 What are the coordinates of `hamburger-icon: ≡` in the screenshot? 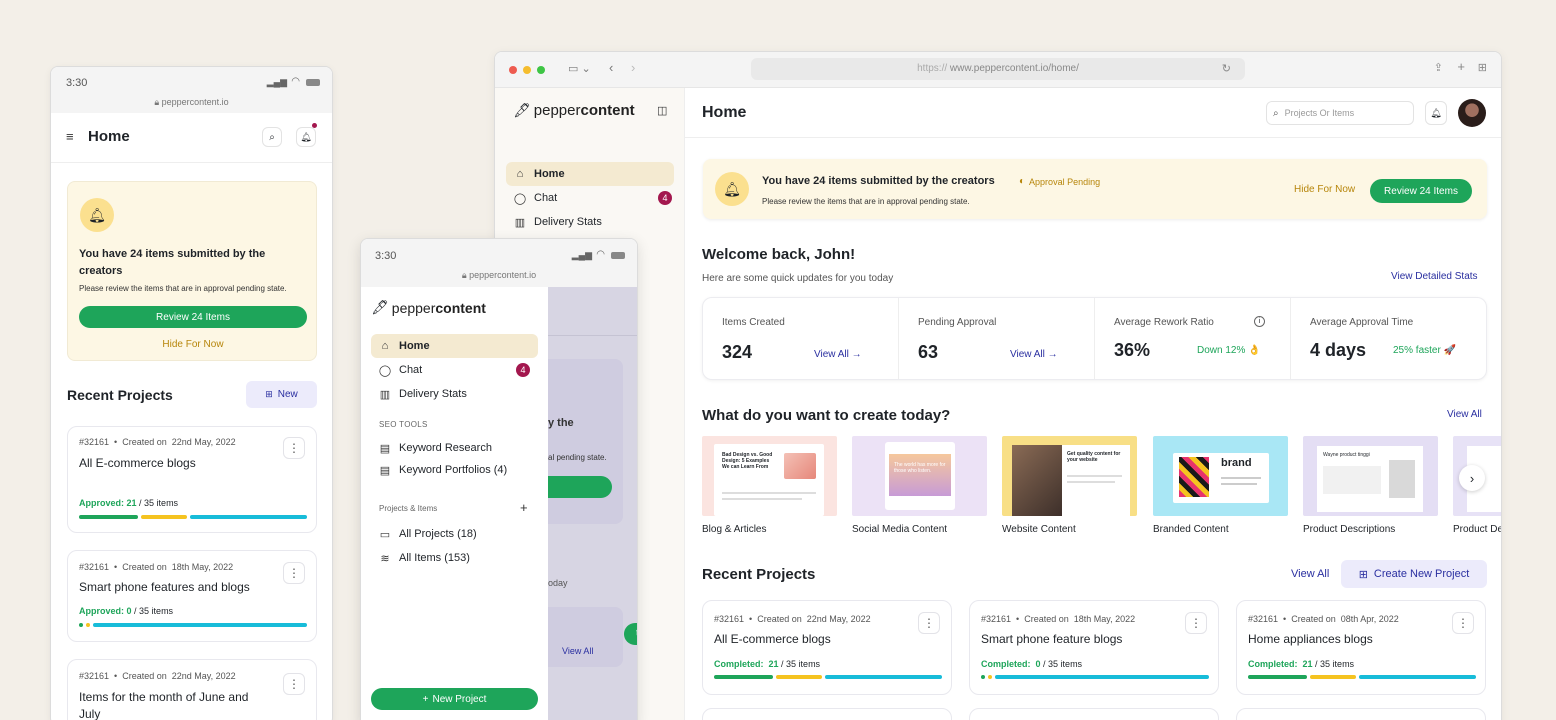 It's located at (70, 136).